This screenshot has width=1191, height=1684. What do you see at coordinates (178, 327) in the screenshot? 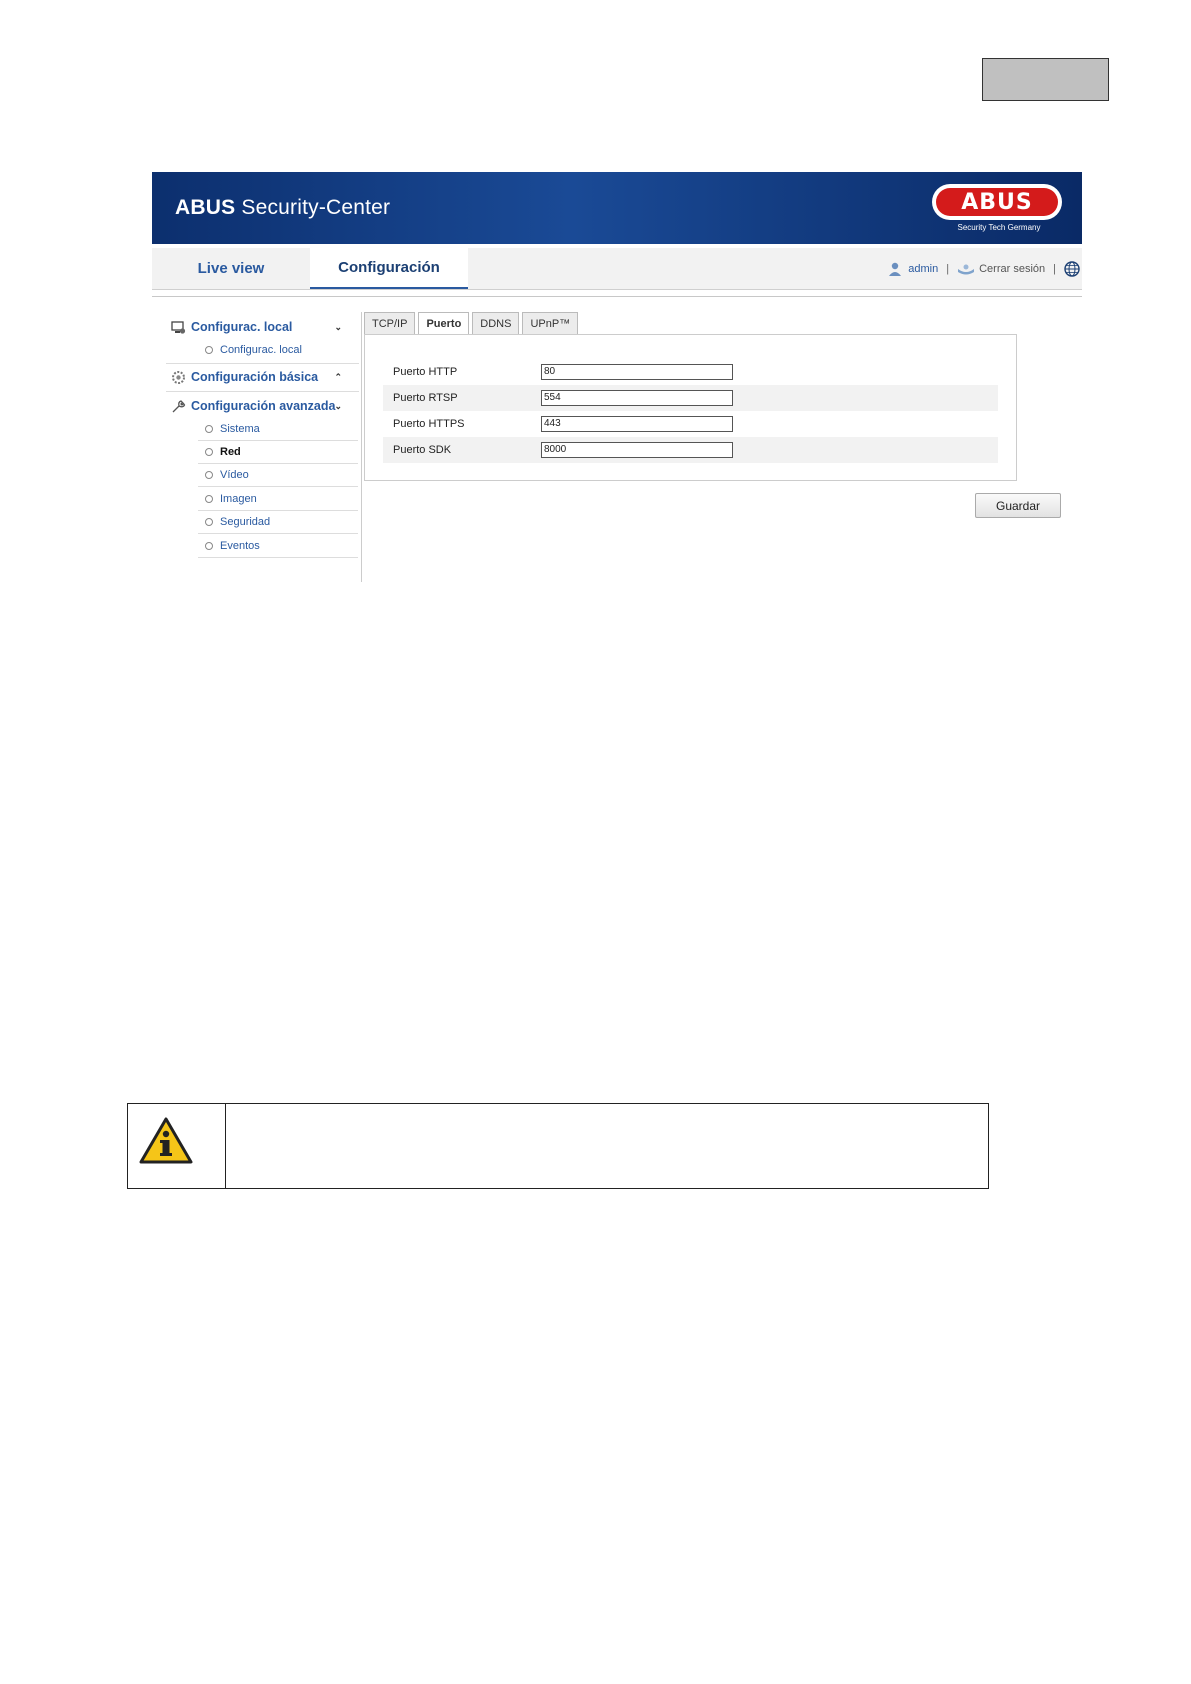
I see `computer-settings-icon` at bounding box center [178, 327].